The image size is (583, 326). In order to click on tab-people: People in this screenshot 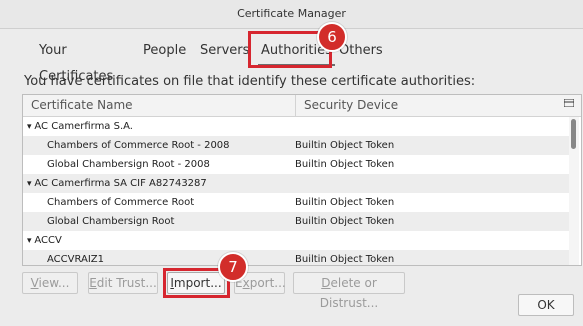, I will do `click(164, 51)`.